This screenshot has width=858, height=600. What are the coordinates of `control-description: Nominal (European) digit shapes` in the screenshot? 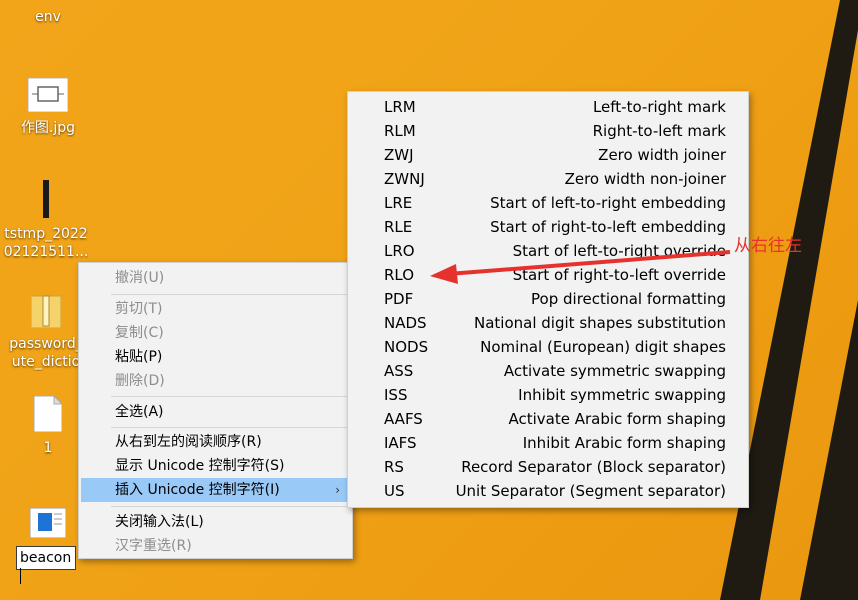 It's located at (603, 347).